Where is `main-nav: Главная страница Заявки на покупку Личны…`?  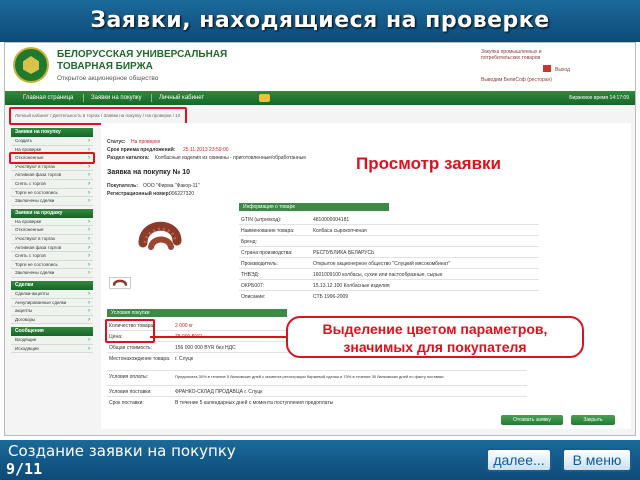 main-nav: Главная страница Заявки на покупку Личны… is located at coordinates (320, 98).